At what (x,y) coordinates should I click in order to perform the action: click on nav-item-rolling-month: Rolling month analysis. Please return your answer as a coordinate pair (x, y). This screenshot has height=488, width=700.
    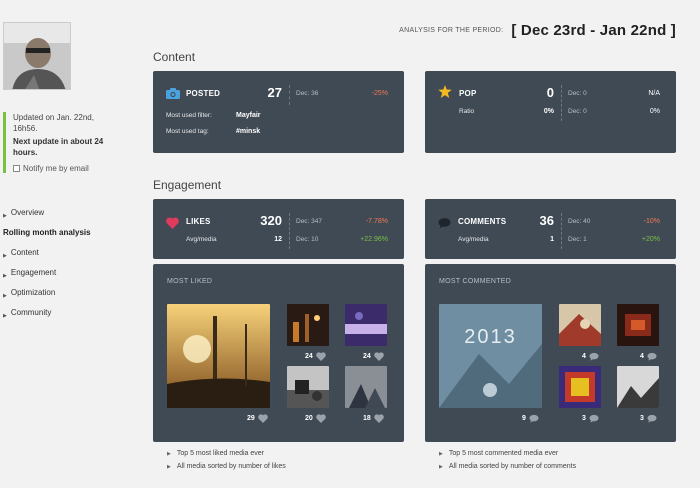
    Looking at the image, I should click on (63, 237).